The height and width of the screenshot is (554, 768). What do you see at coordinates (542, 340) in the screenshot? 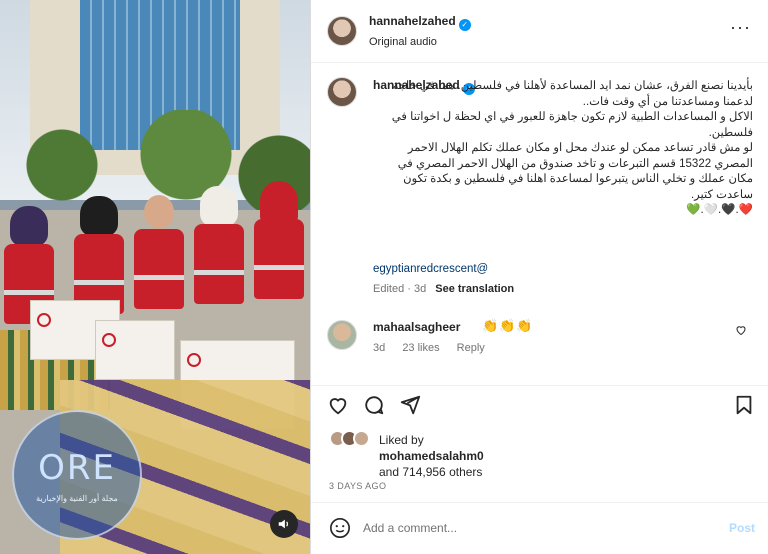
I see `comment-item: mahaalsagheer 👏👏👏 3d 23 likes Reply` at bounding box center [542, 340].